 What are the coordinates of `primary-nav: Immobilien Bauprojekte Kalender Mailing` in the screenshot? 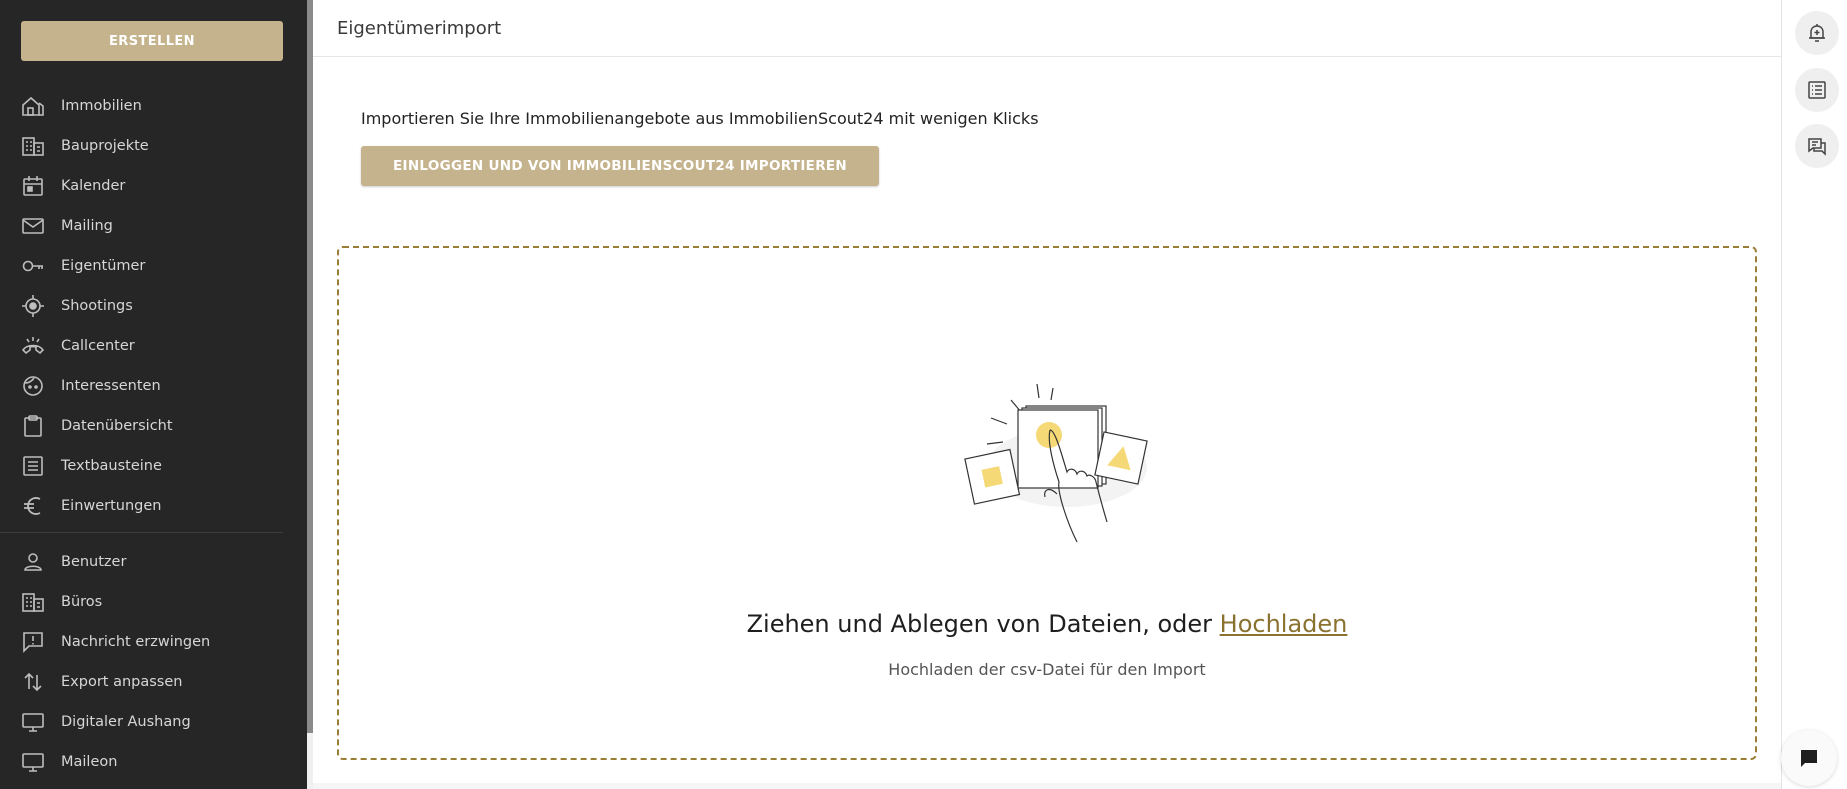 It's located at (153, 306).